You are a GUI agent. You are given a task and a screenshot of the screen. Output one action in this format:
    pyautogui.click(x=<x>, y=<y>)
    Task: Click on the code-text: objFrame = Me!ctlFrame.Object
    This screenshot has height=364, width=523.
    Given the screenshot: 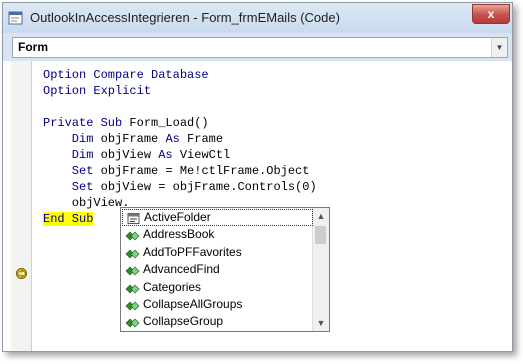 What is the action you would take?
    pyautogui.click(x=201, y=171)
    